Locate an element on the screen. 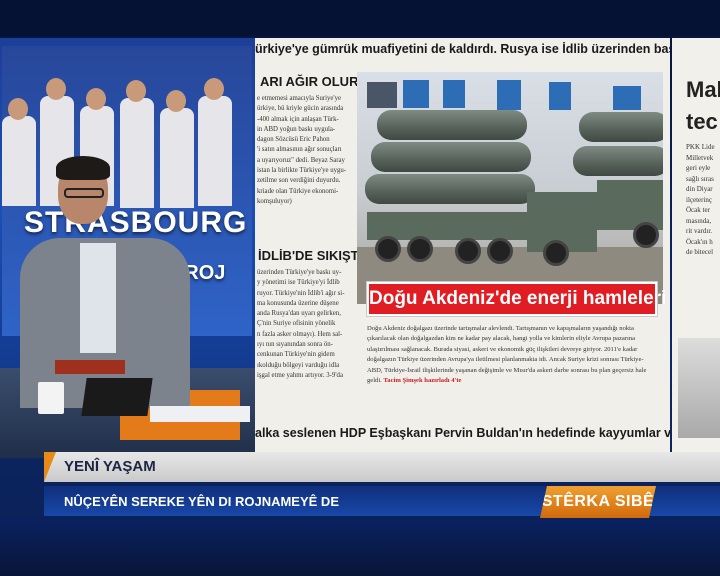 The image size is (720, 576). bottom-strip is located at coordinates (360, 548).